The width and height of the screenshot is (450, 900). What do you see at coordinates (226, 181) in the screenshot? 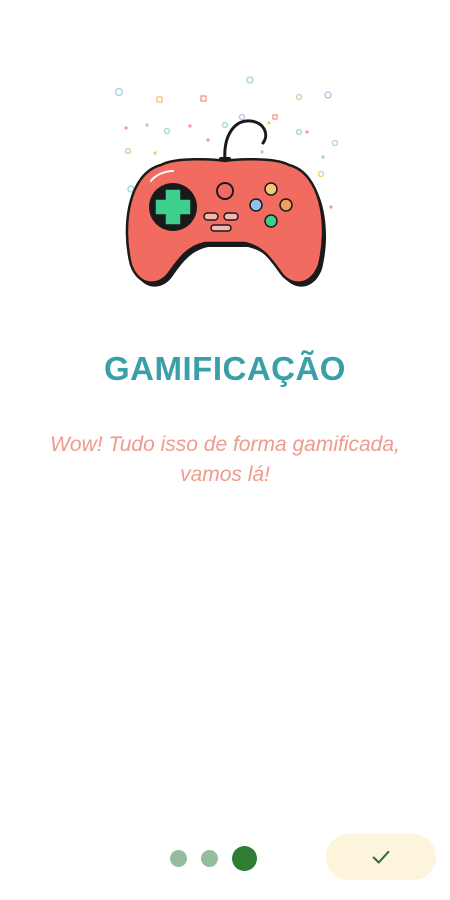
I see `gamepad-icon` at bounding box center [226, 181].